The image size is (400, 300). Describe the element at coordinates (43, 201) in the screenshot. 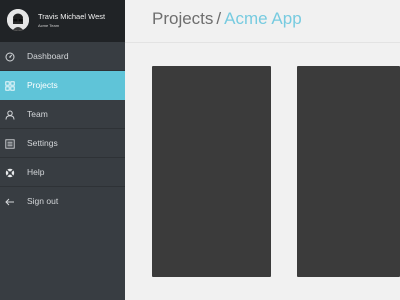

I see `sidebar-item-label: Sign out` at that location.